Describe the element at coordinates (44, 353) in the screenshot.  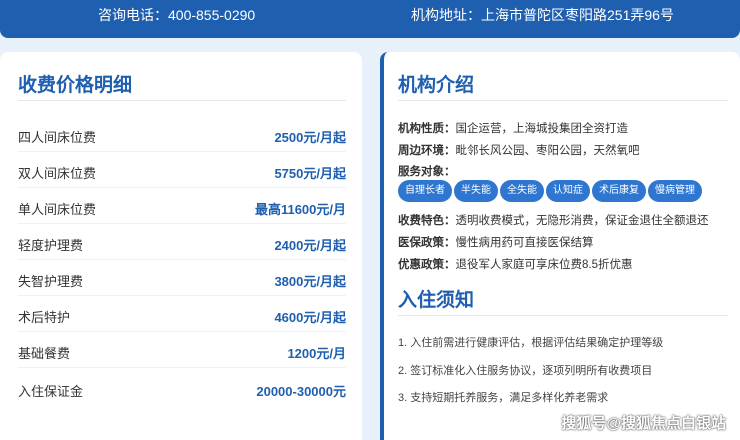
I see `price-name: 基础餐费` at that location.